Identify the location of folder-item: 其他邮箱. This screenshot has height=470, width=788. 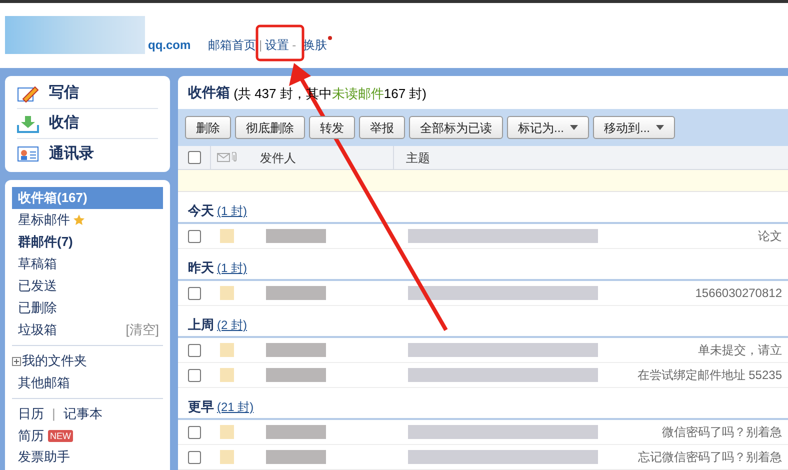
(87, 383).